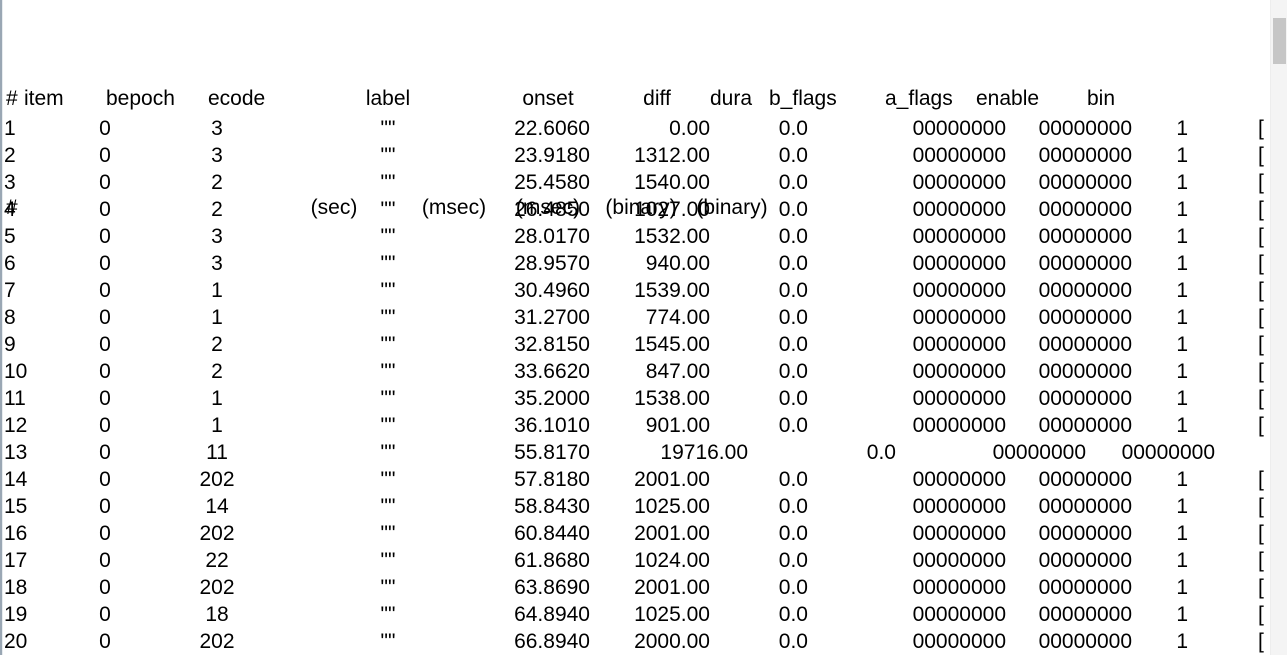 The width and height of the screenshot is (1287, 655). I want to click on table-row: 7 0 1 "" 30.4960 1539.00 0.0 00000000 00000000 1 [, so click(635, 290).